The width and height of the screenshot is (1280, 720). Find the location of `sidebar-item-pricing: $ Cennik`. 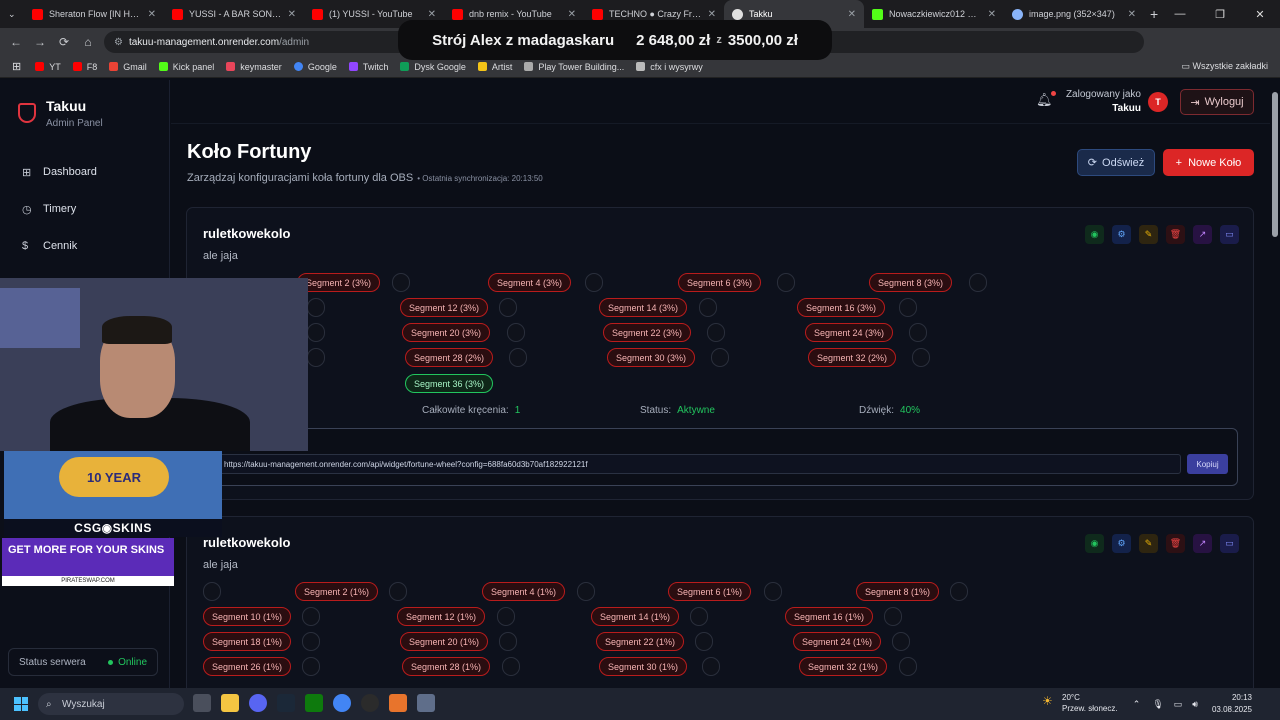

sidebar-item-pricing: $ Cennik is located at coordinates (85, 246).